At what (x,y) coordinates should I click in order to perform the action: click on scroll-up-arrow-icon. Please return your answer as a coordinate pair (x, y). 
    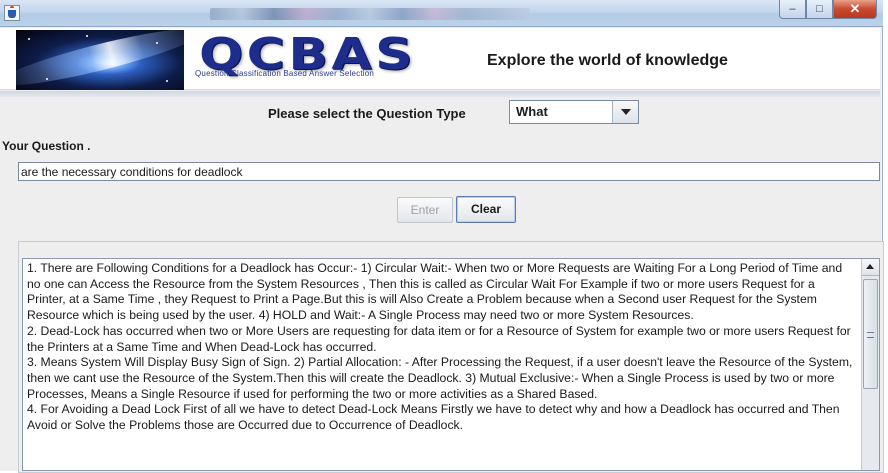
    Looking at the image, I should click on (870, 267).